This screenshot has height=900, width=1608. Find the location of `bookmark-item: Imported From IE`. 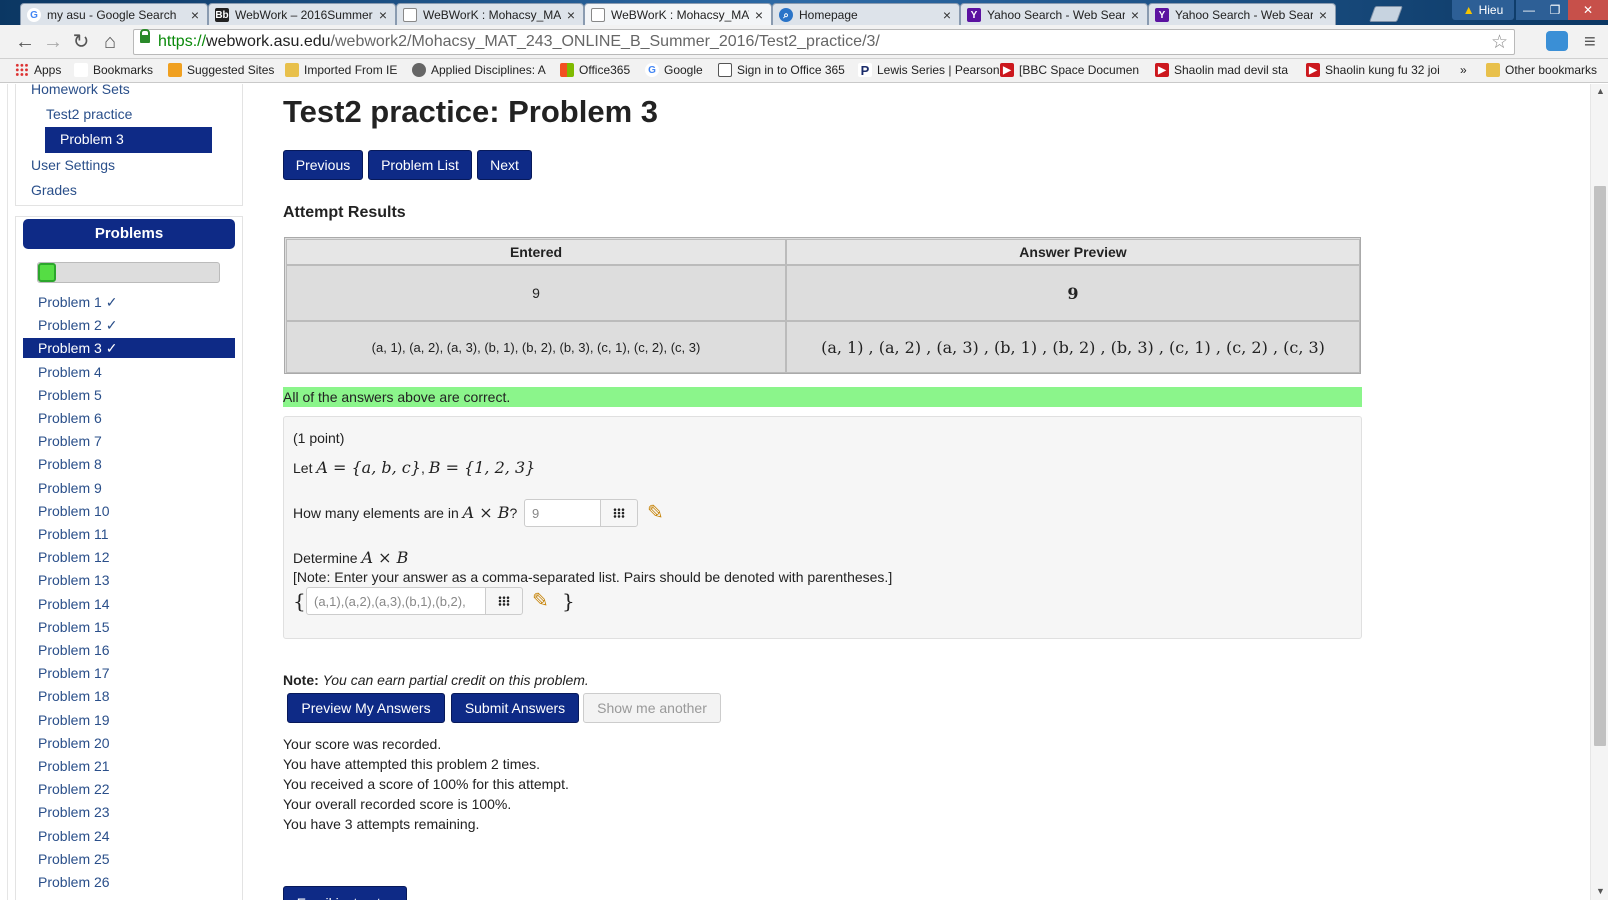

bookmark-item: Imported From IE is located at coordinates (341, 70).